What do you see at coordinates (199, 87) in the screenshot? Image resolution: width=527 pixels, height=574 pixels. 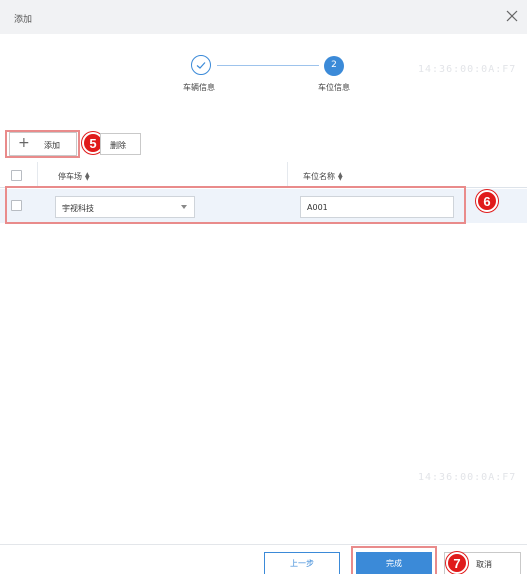 I see `step-1-label: 车辆信息` at bounding box center [199, 87].